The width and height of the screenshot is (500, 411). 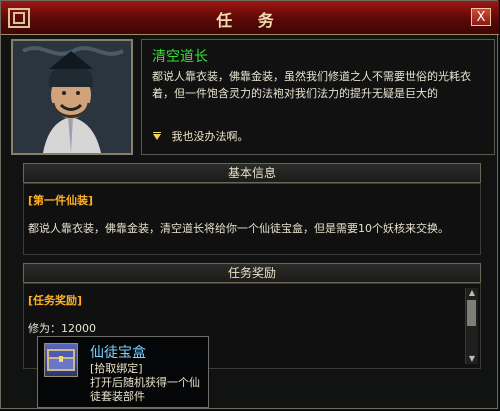 I want to click on npc-name: 清空道长, so click(x=180, y=57).